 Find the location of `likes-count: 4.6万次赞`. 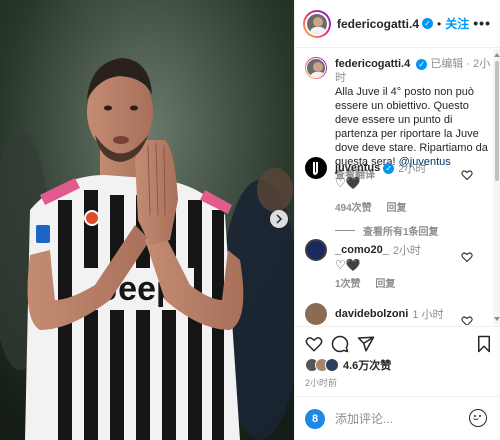

likes-count: 4.6万次赞 is located at coordinates (367, 365).